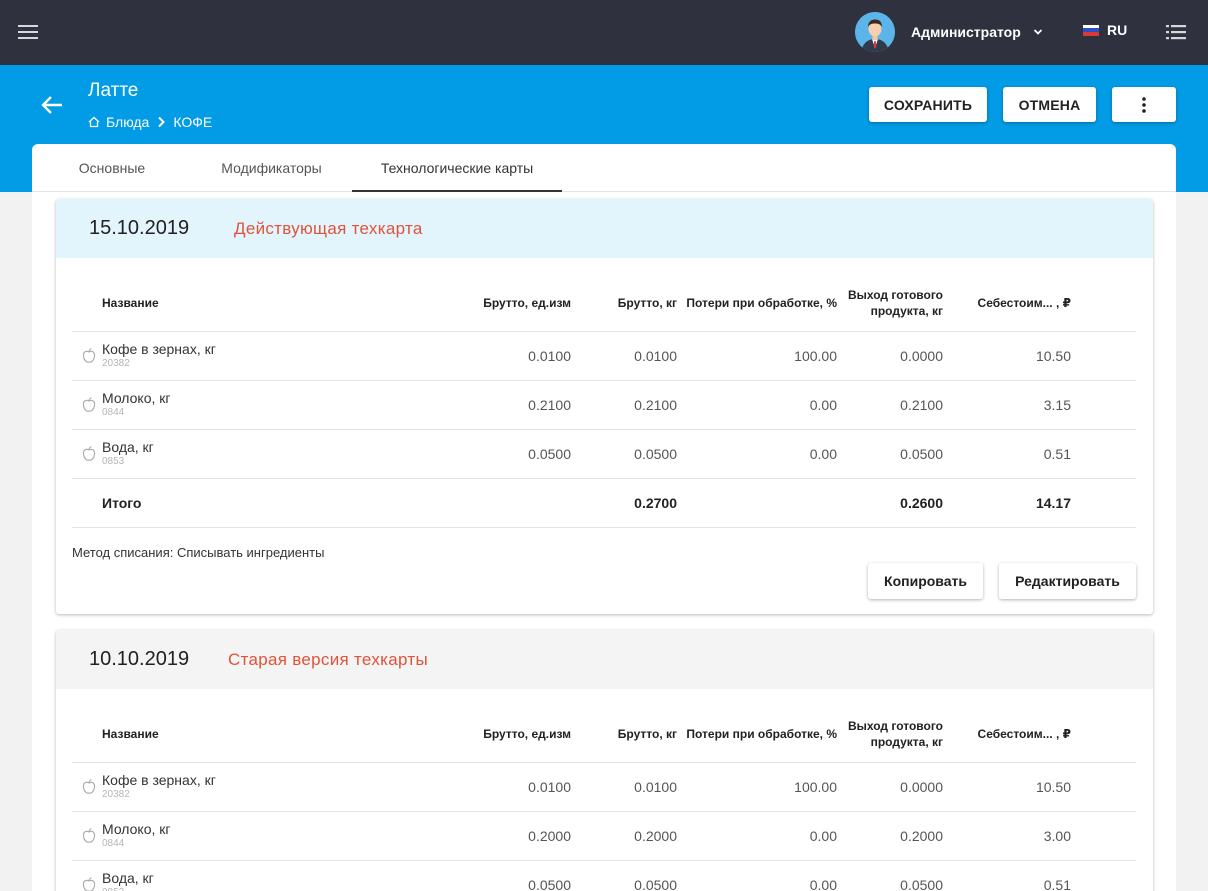  What do you see at coordinates (162, 122) in the screenshot?
I see `chevron-right-icon` at bounding box center [162, 122].